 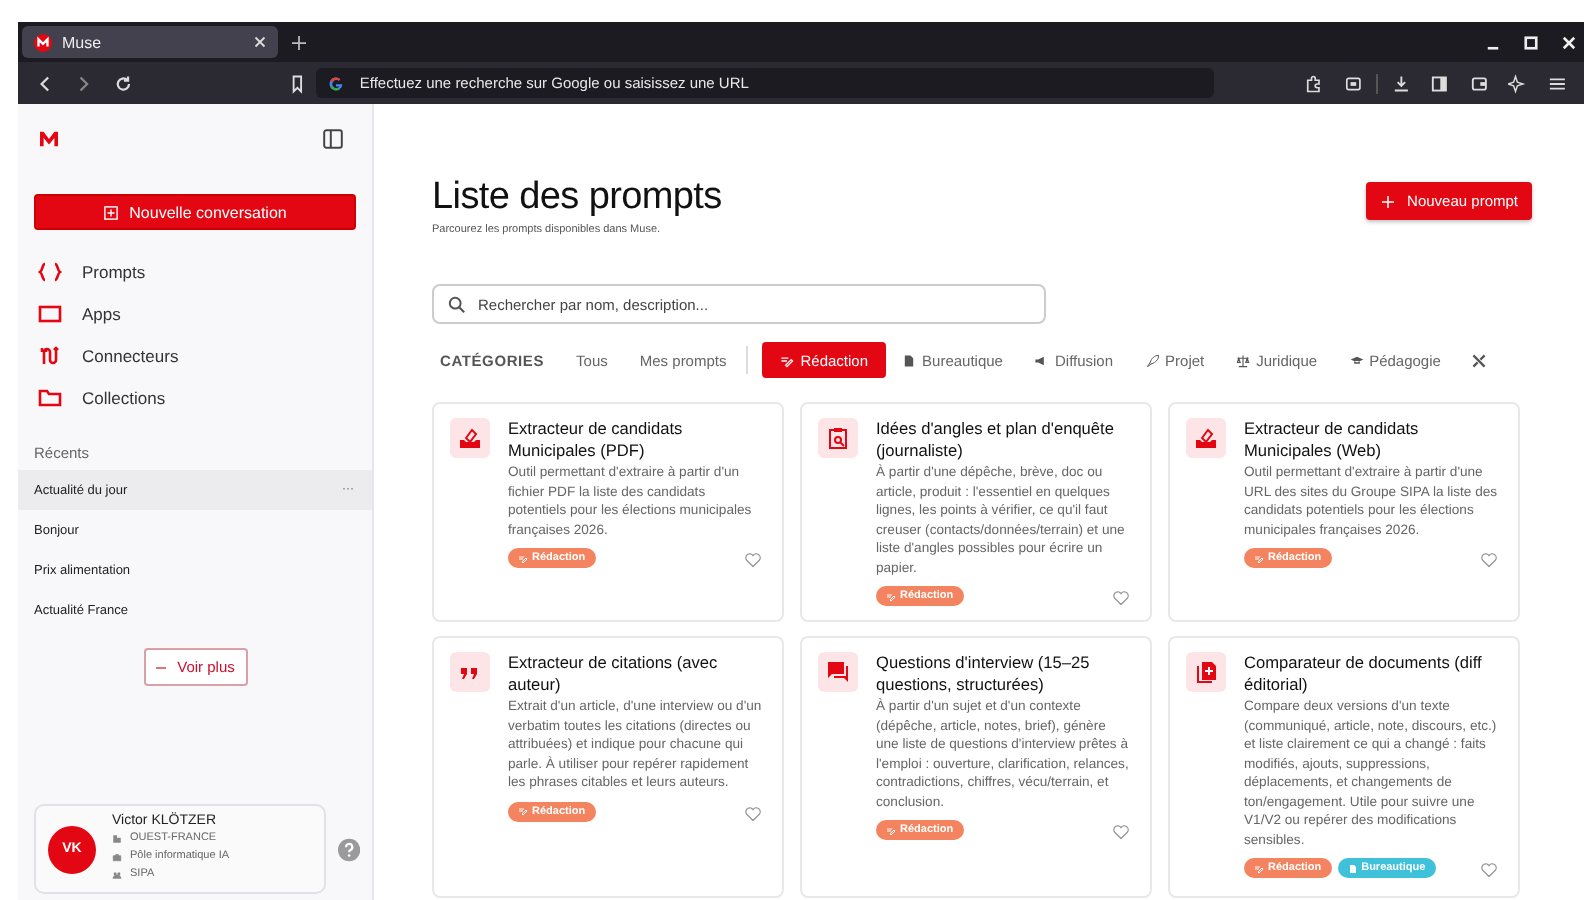 What do you see at coordinates (1479, 360) in the screenshot?
I see `tools-icon` at bounding box center [1479, 360].